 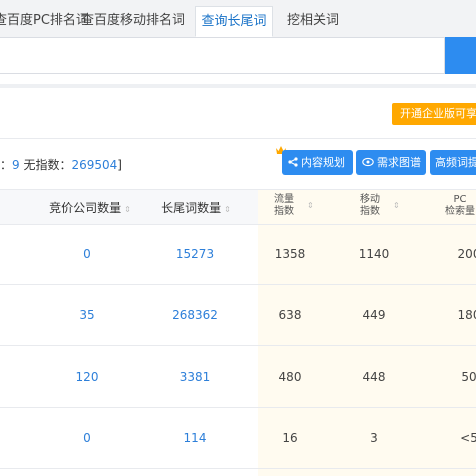 I want to click on content-plan-button: 内容规划, so click(x=317, y=162).